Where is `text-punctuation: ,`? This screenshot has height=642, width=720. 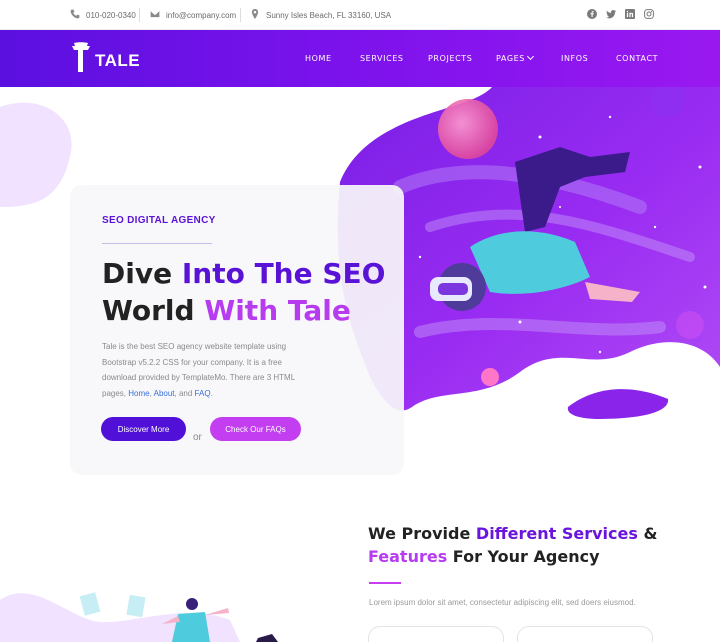
text-punctuation: , is located at coordinates (150, 393).